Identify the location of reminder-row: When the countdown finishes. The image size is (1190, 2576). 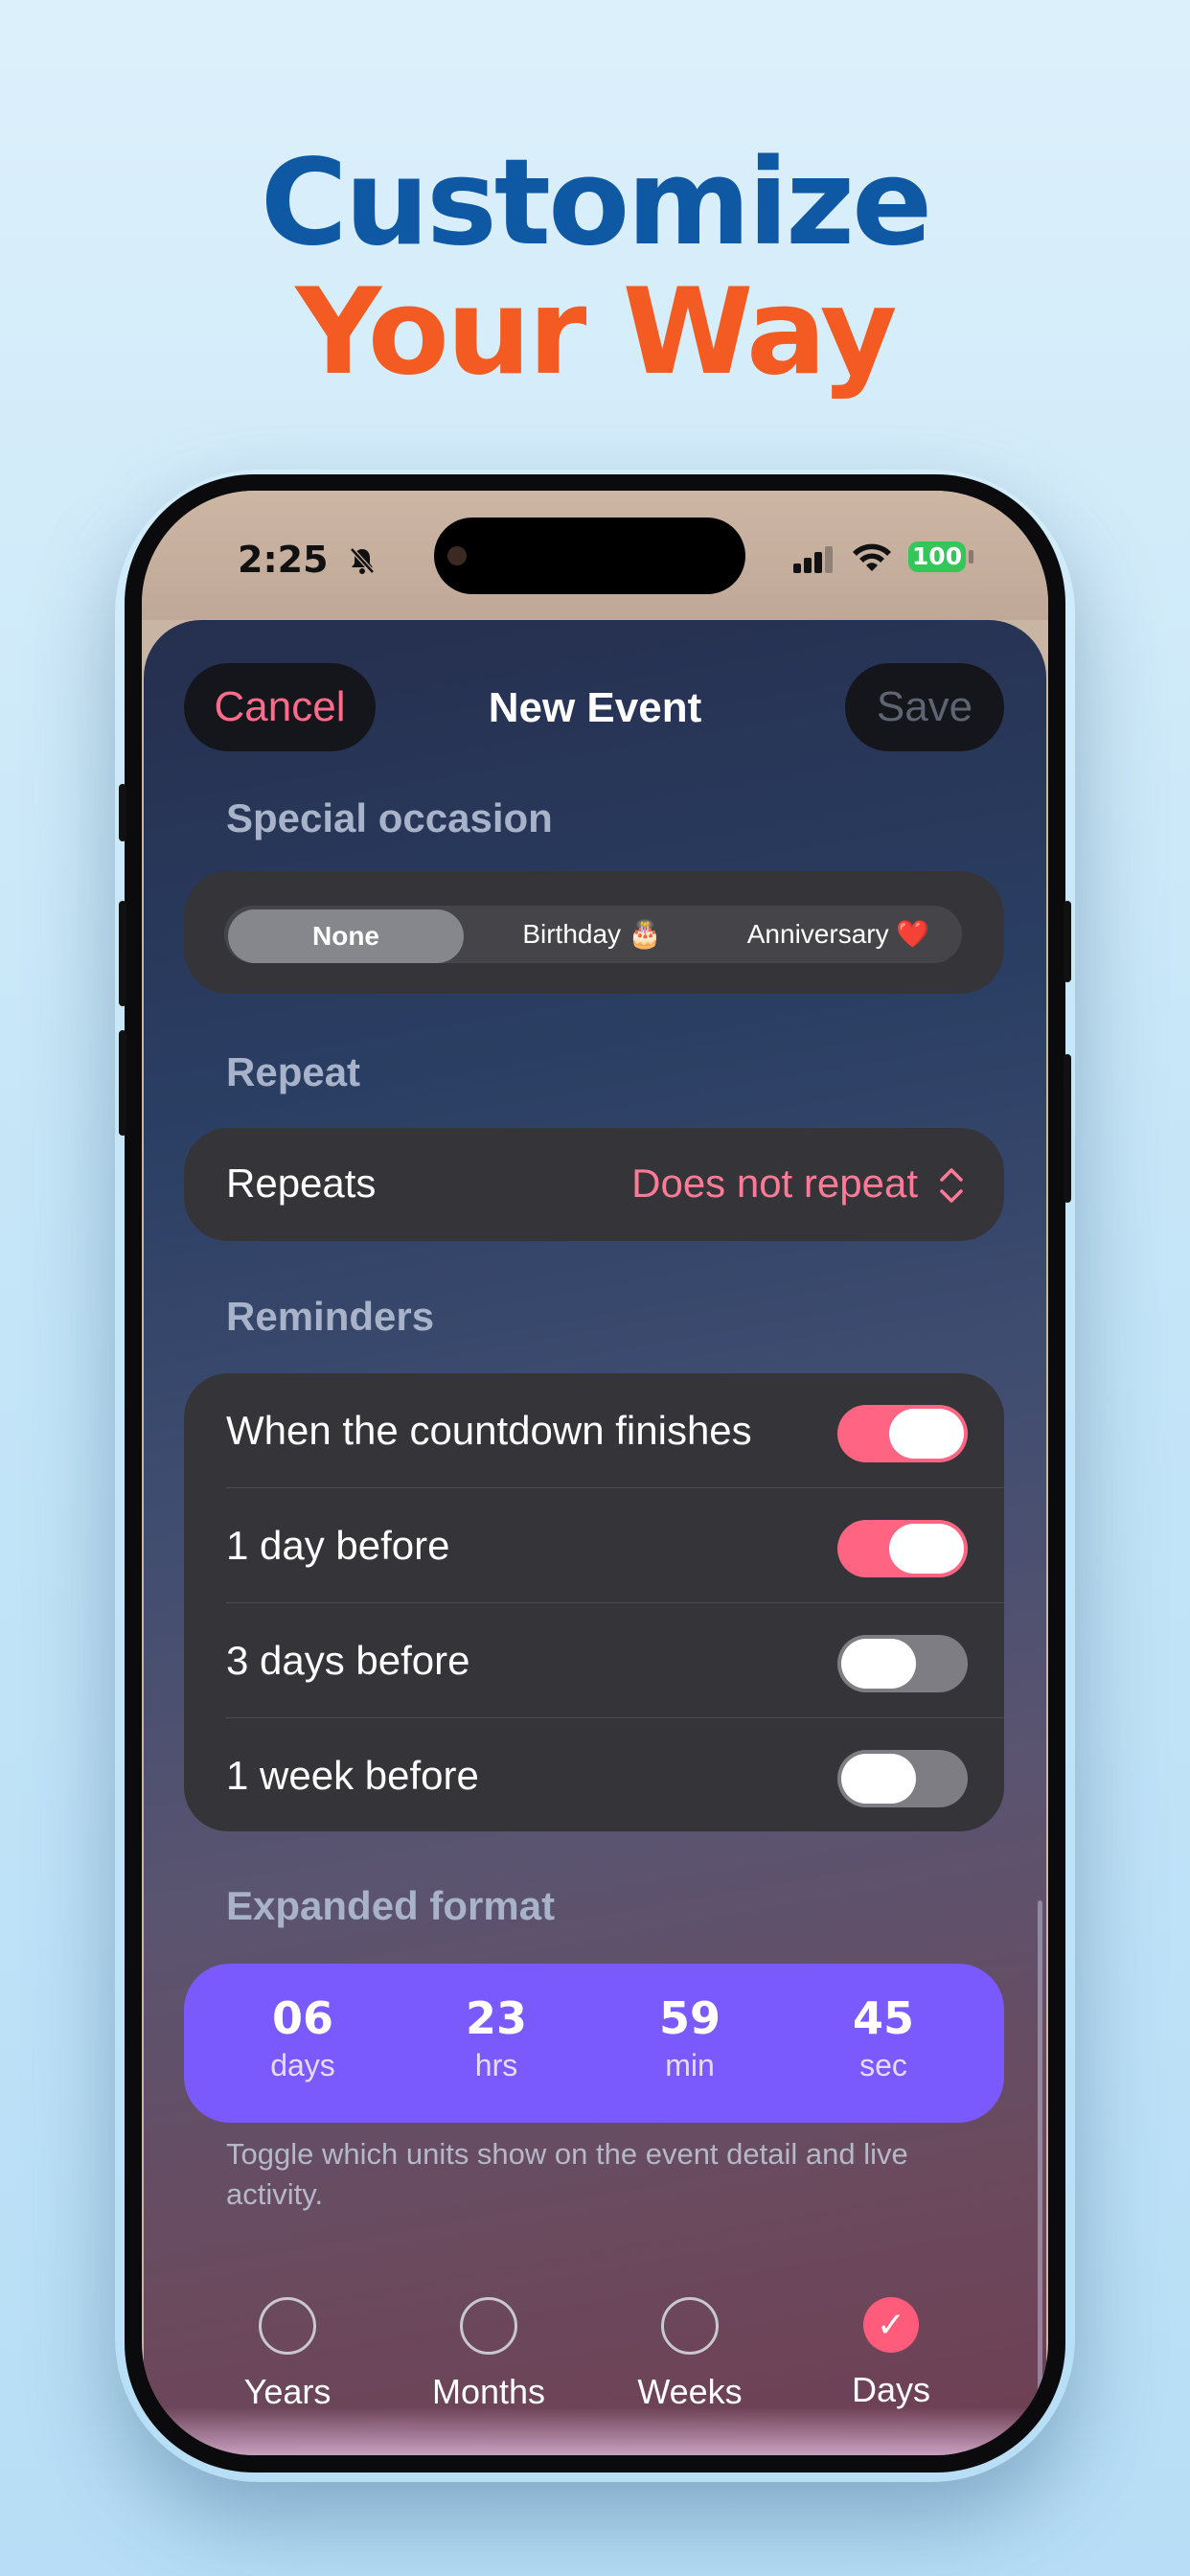
(594, 1430).